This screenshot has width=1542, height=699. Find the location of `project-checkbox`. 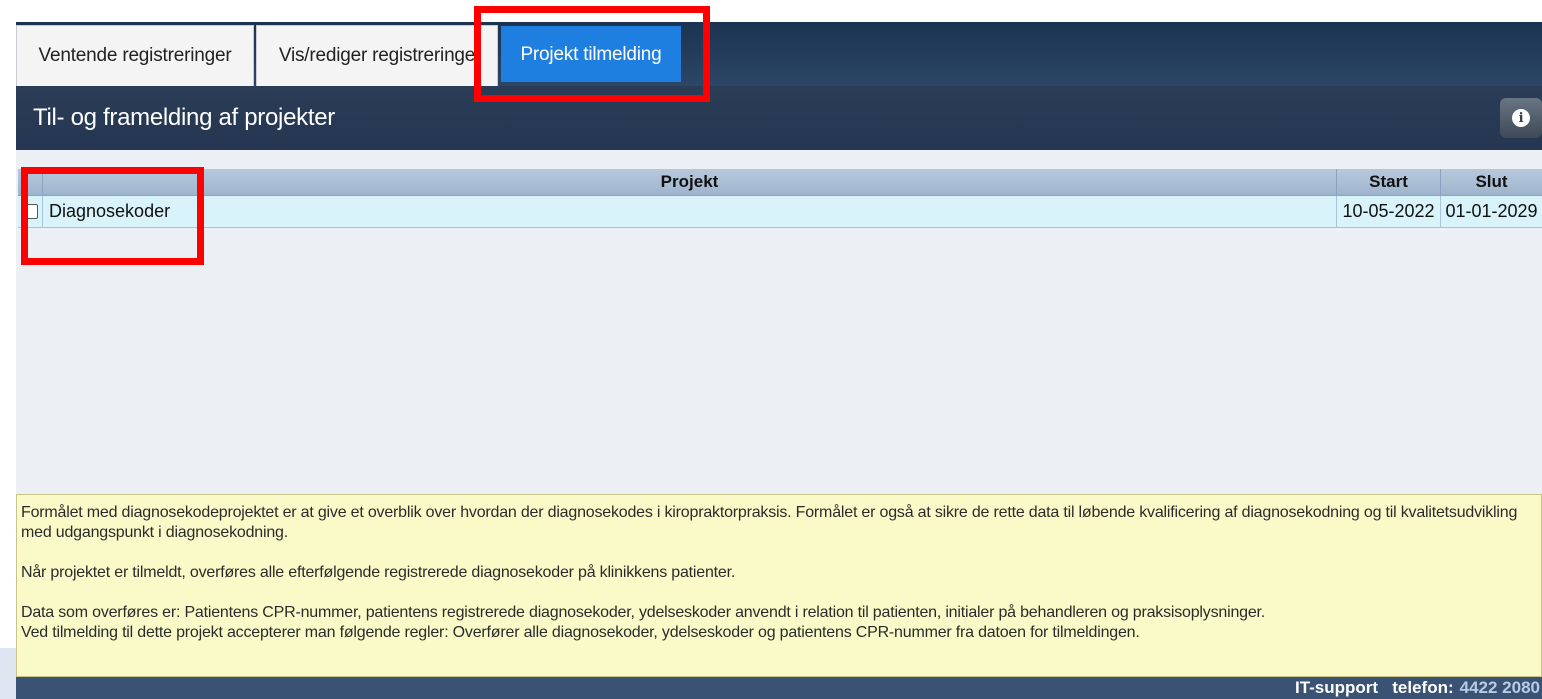

project-checkbox is located at coordinates (30, 211).